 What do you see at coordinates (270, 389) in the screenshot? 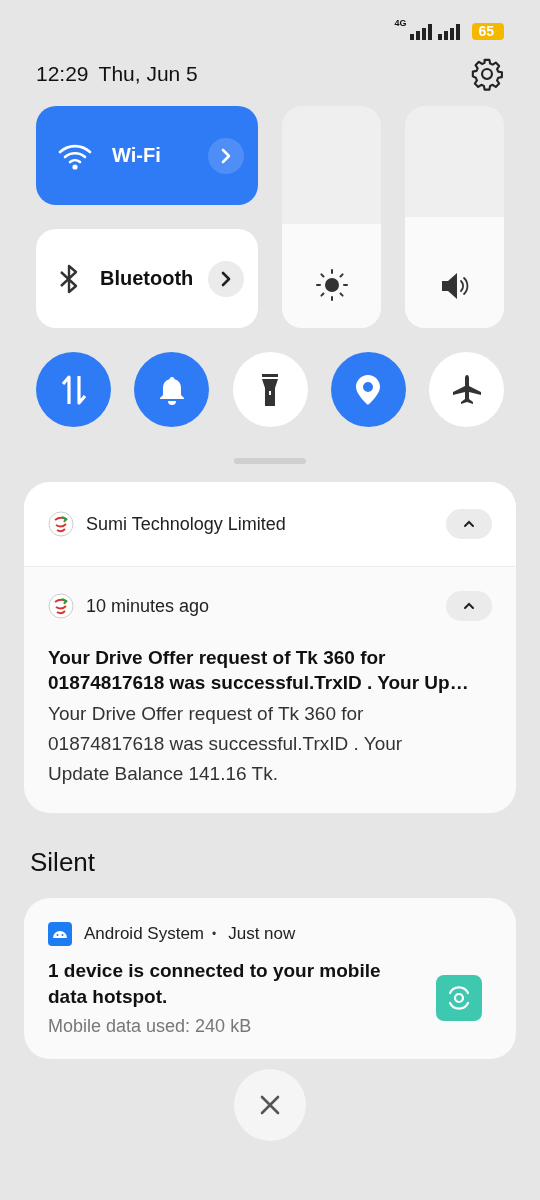
I see `flashlight-icon` at bounding box center [270, 389].